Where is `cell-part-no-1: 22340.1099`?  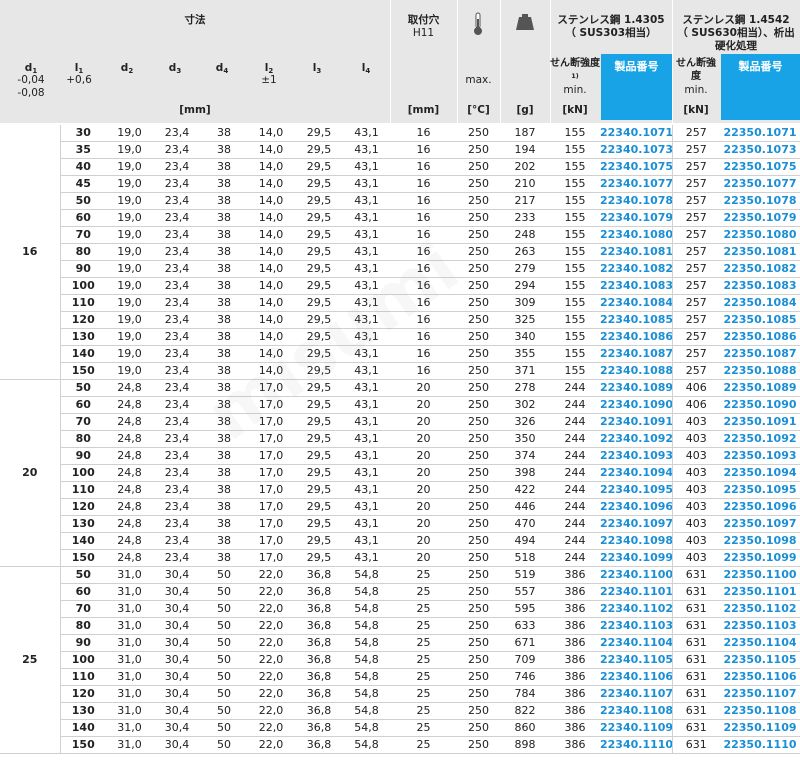
cell-part-no-1: 22340.1099 is located at coordinates (636, 558).